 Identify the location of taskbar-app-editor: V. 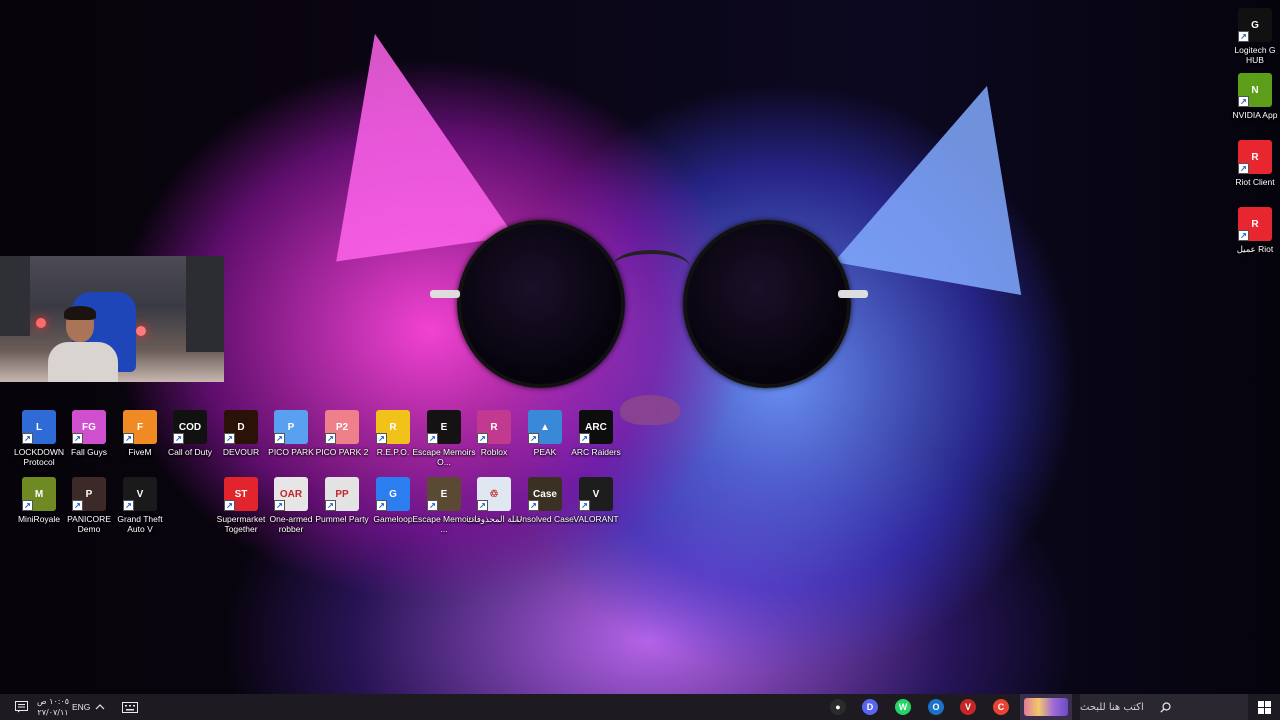
(968, 707).